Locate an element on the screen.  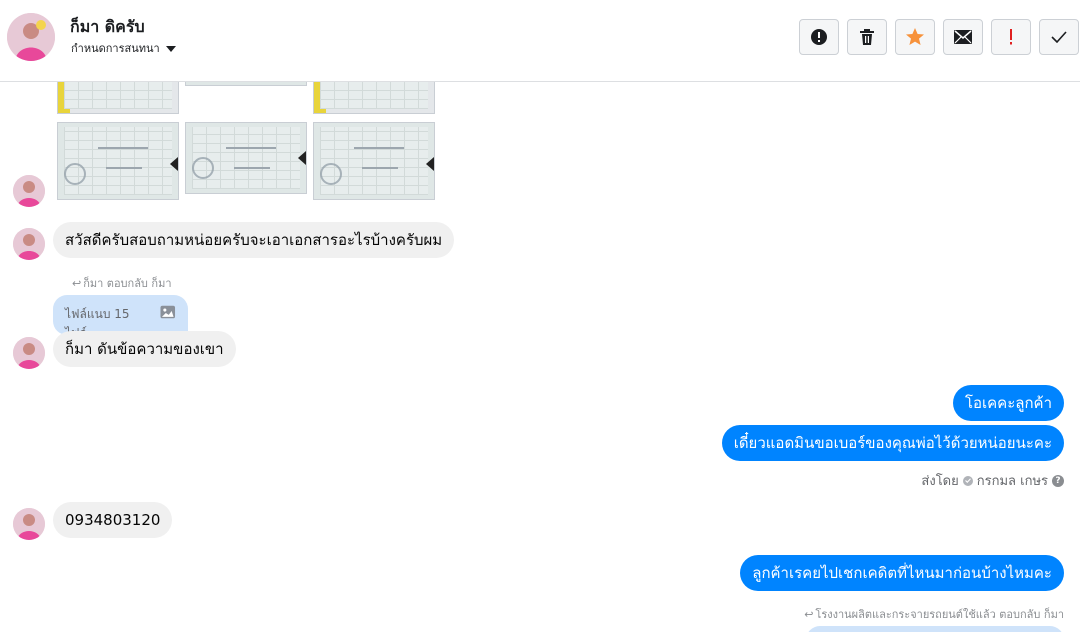
exclamation-icon is located at coordinates (1011, 37).